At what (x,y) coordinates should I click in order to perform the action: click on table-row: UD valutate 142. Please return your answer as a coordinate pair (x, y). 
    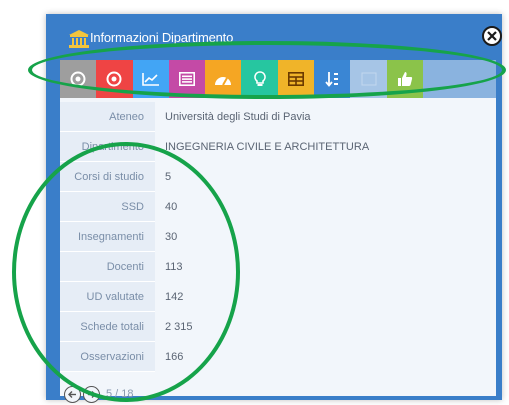
    Looking at the image, I should click on (278, 297).